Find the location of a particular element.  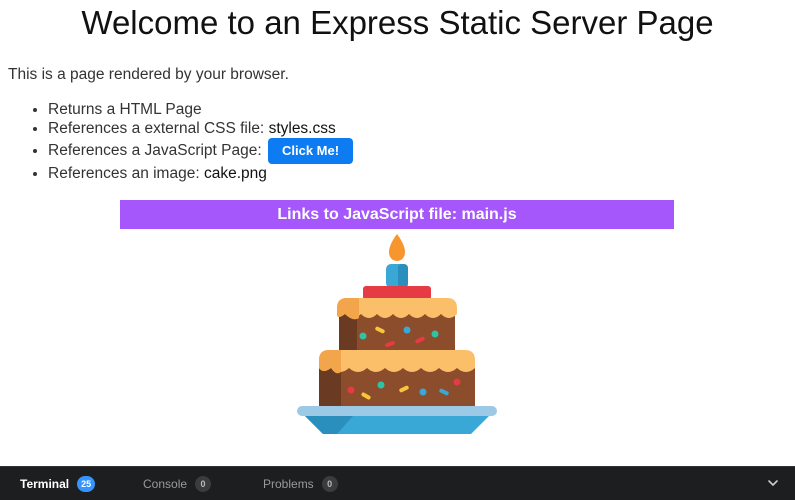

console-count-badge: 0 is located at coordinates (203, 483).